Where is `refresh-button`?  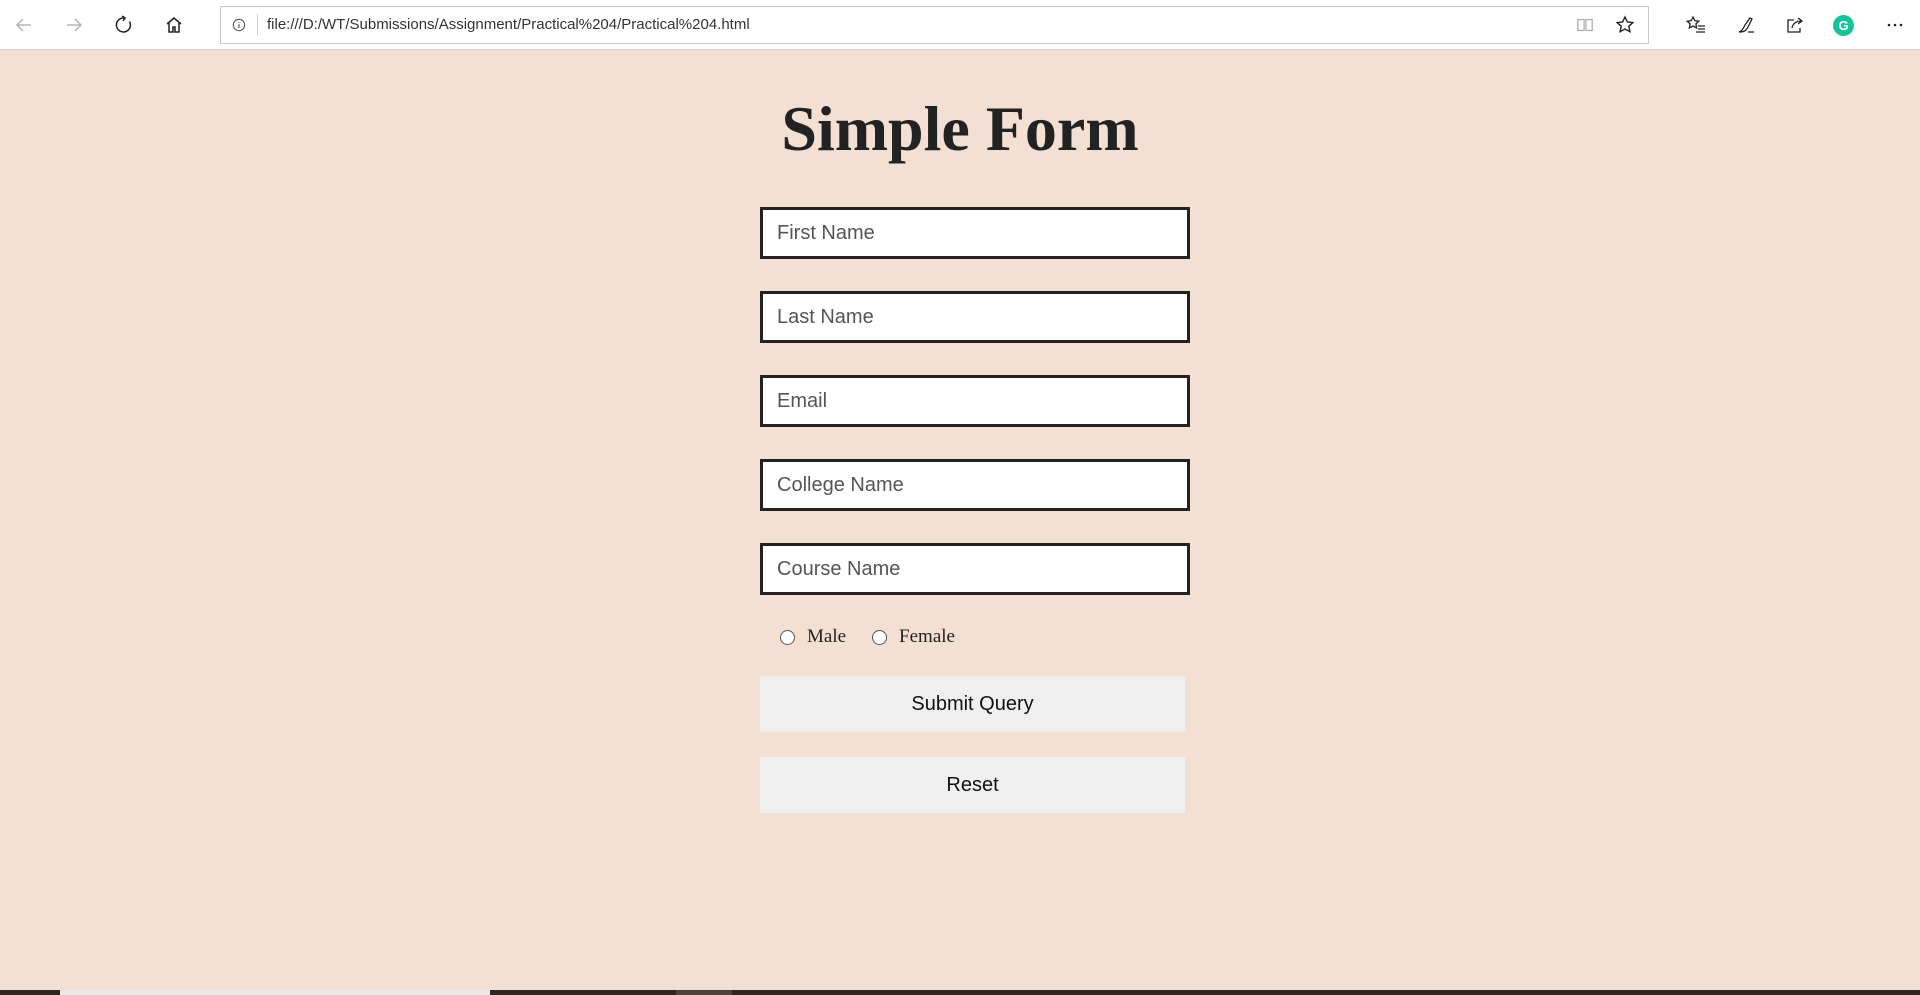
refresh-button is located at coordinates (124, 25).